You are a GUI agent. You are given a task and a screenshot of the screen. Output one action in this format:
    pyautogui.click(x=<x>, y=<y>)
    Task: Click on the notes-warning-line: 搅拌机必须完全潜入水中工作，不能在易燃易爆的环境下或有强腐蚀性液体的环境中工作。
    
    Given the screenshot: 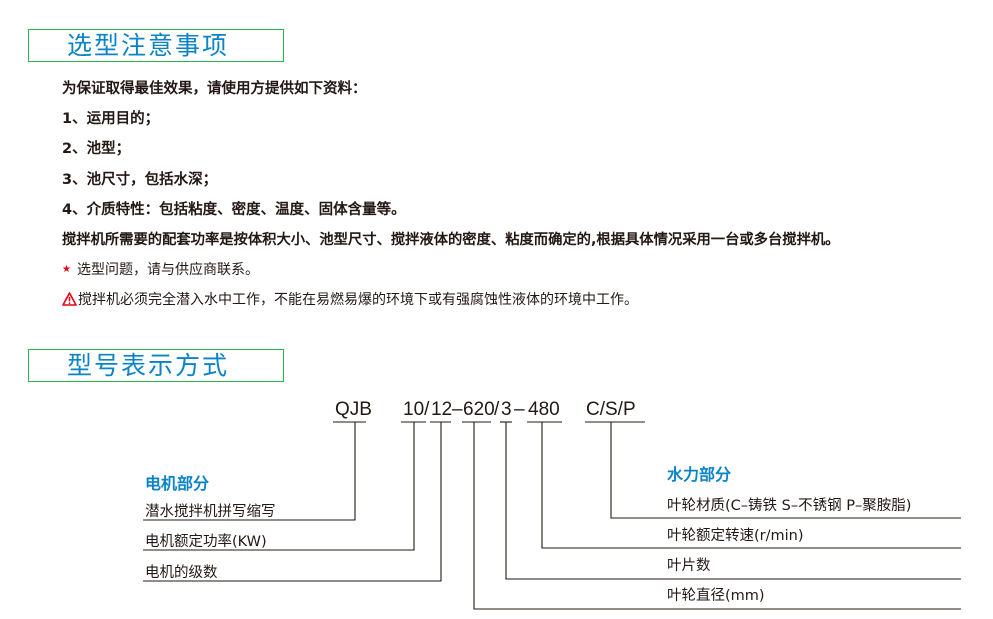 What is the action you would take?
    pyautogui.click(x=350, y=300)
    